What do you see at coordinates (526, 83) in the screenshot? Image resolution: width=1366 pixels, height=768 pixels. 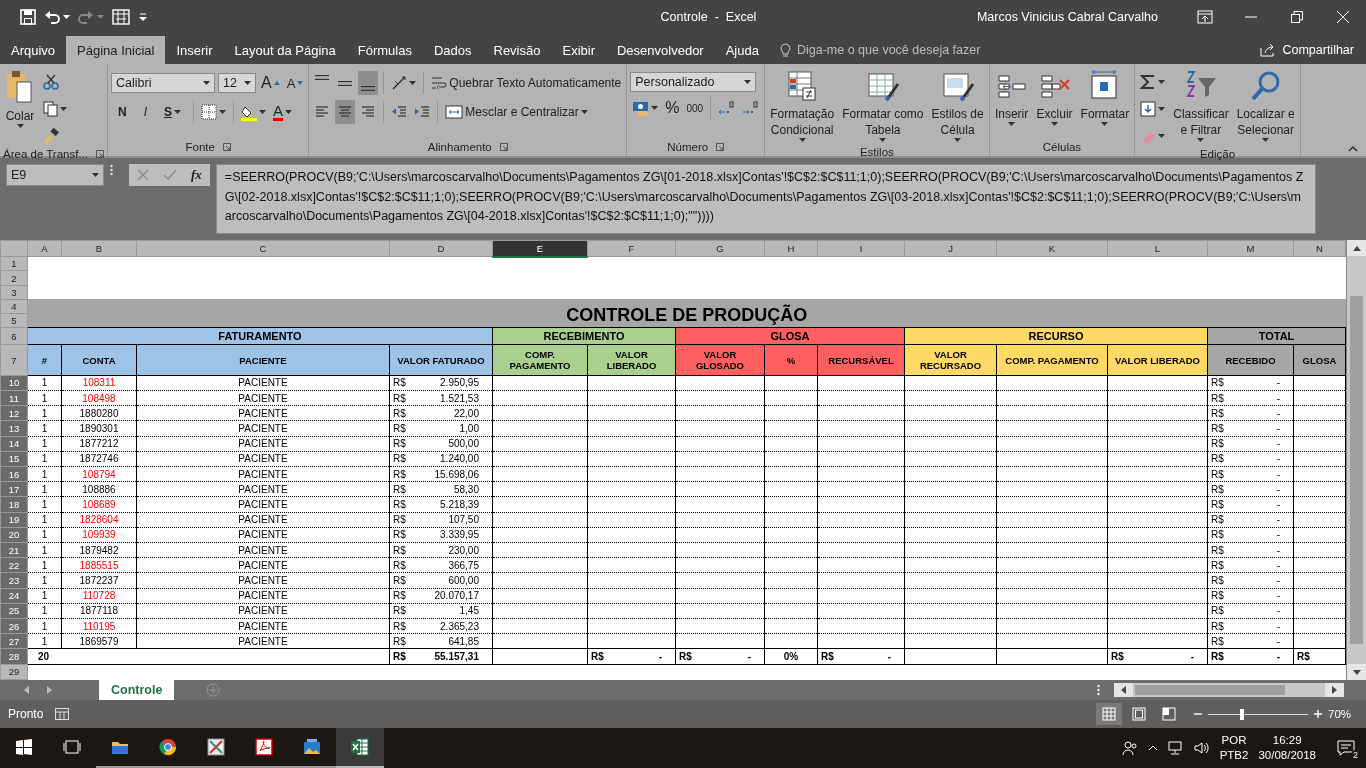 I see `wrap-text-button: Quebrar Texto Automaticamente` at bounding box center [526, 83].